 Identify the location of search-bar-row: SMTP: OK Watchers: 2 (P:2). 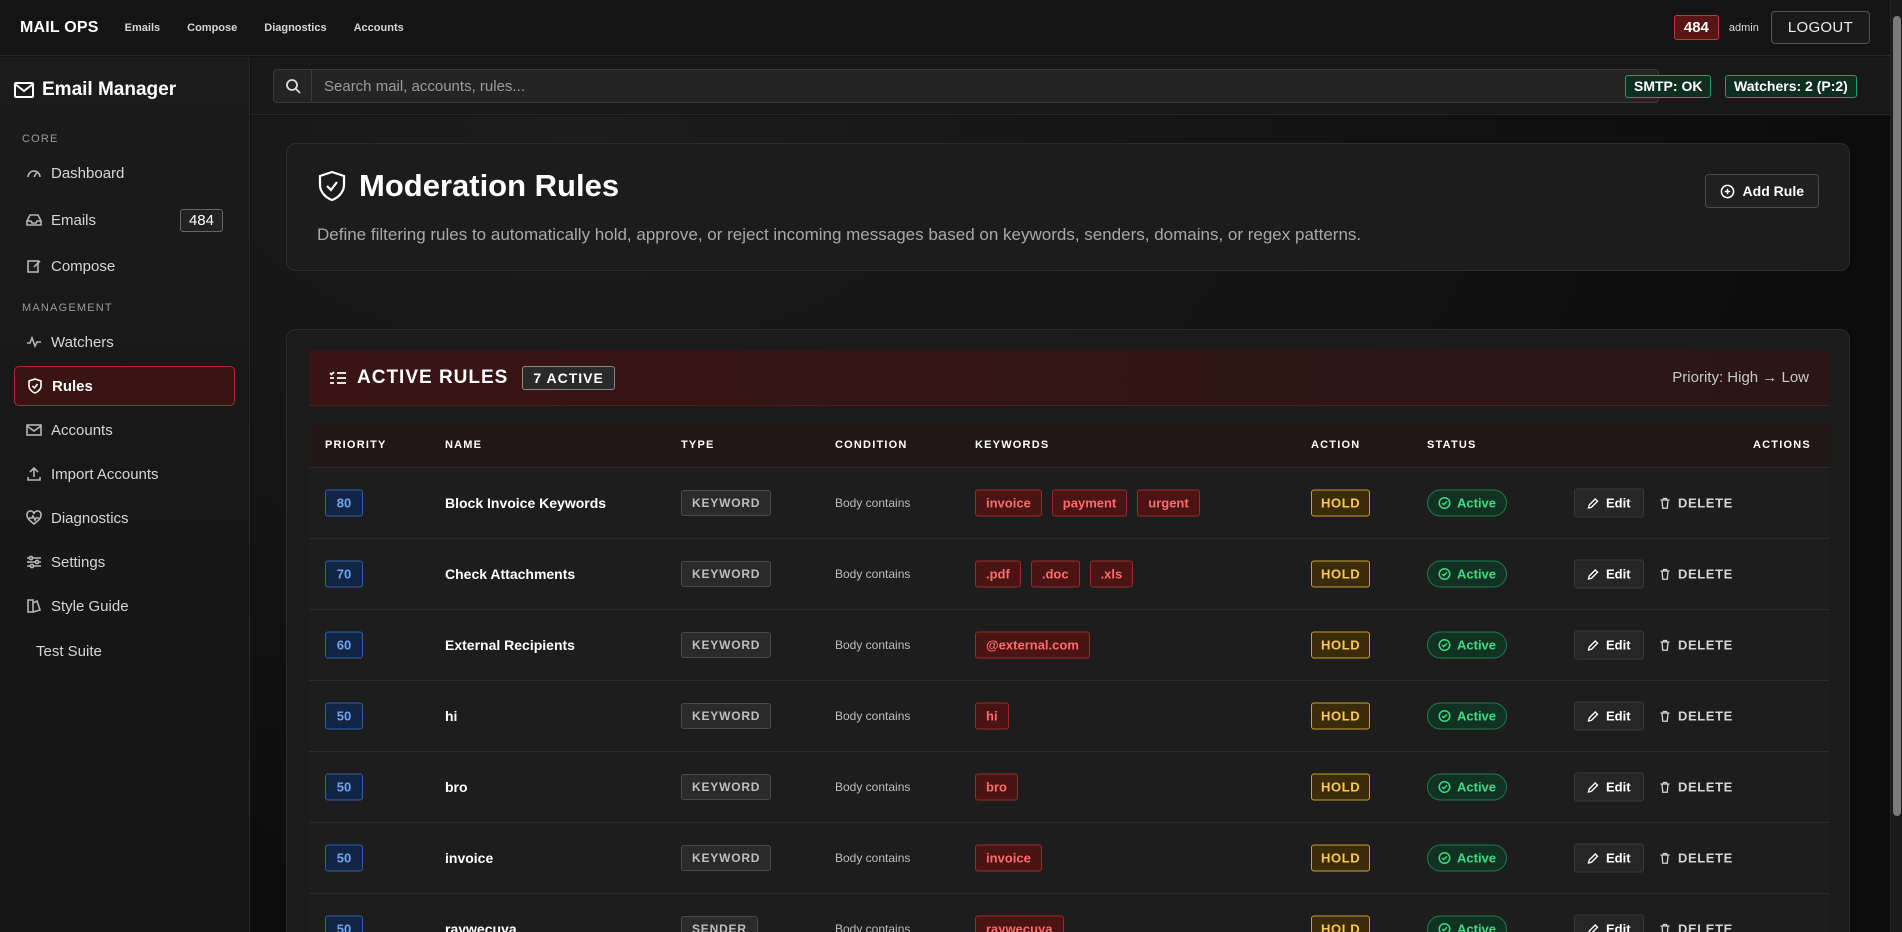
(1070, 86).